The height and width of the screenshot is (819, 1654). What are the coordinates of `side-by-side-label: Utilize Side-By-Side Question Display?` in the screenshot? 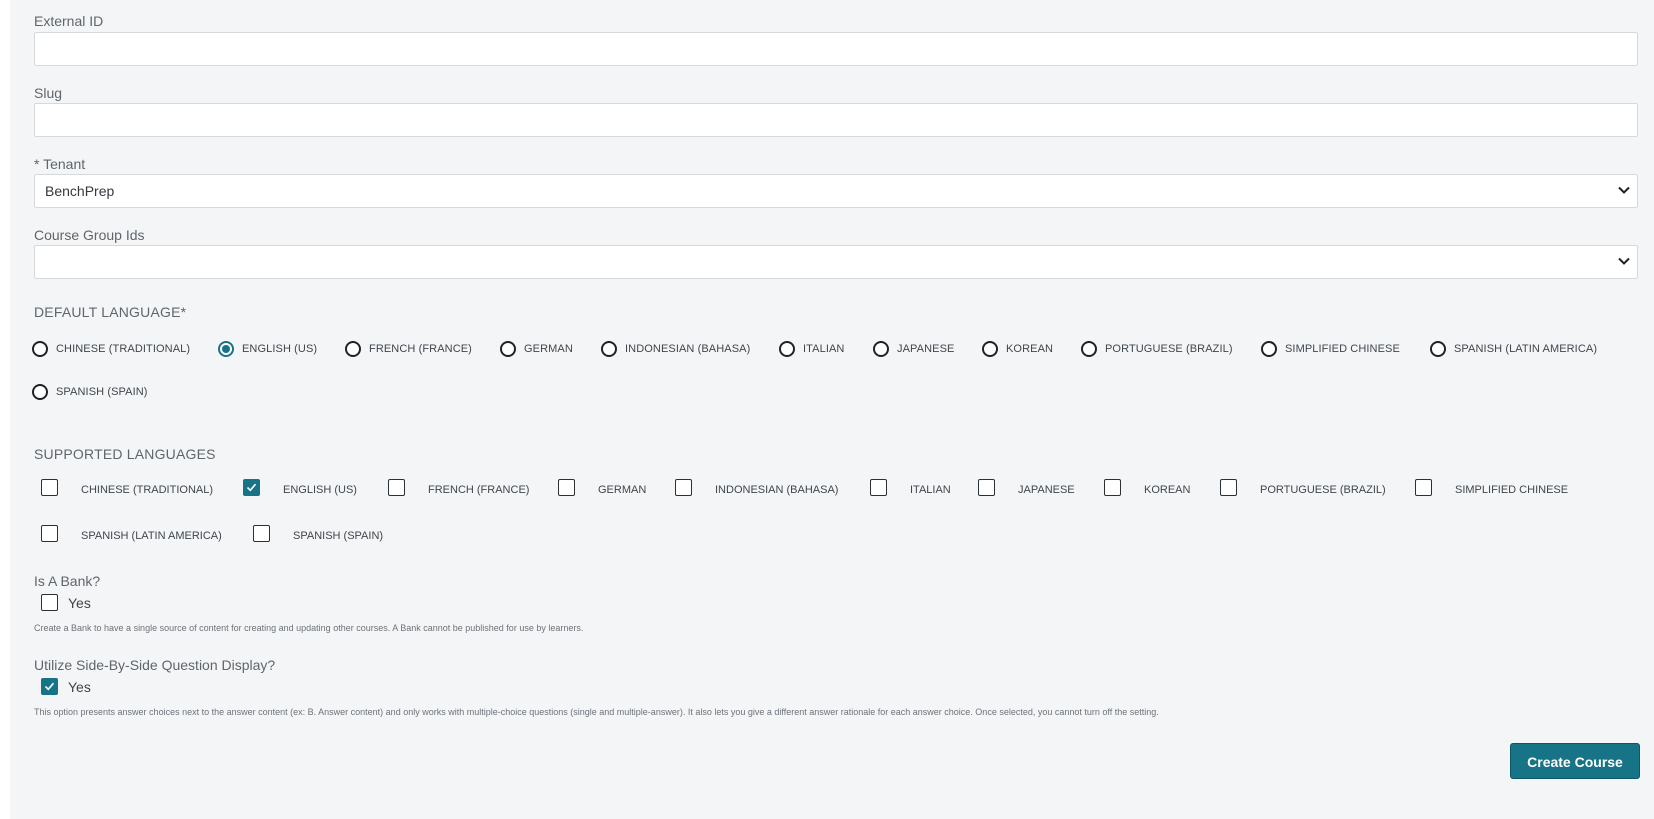 It's located at (155, 665).